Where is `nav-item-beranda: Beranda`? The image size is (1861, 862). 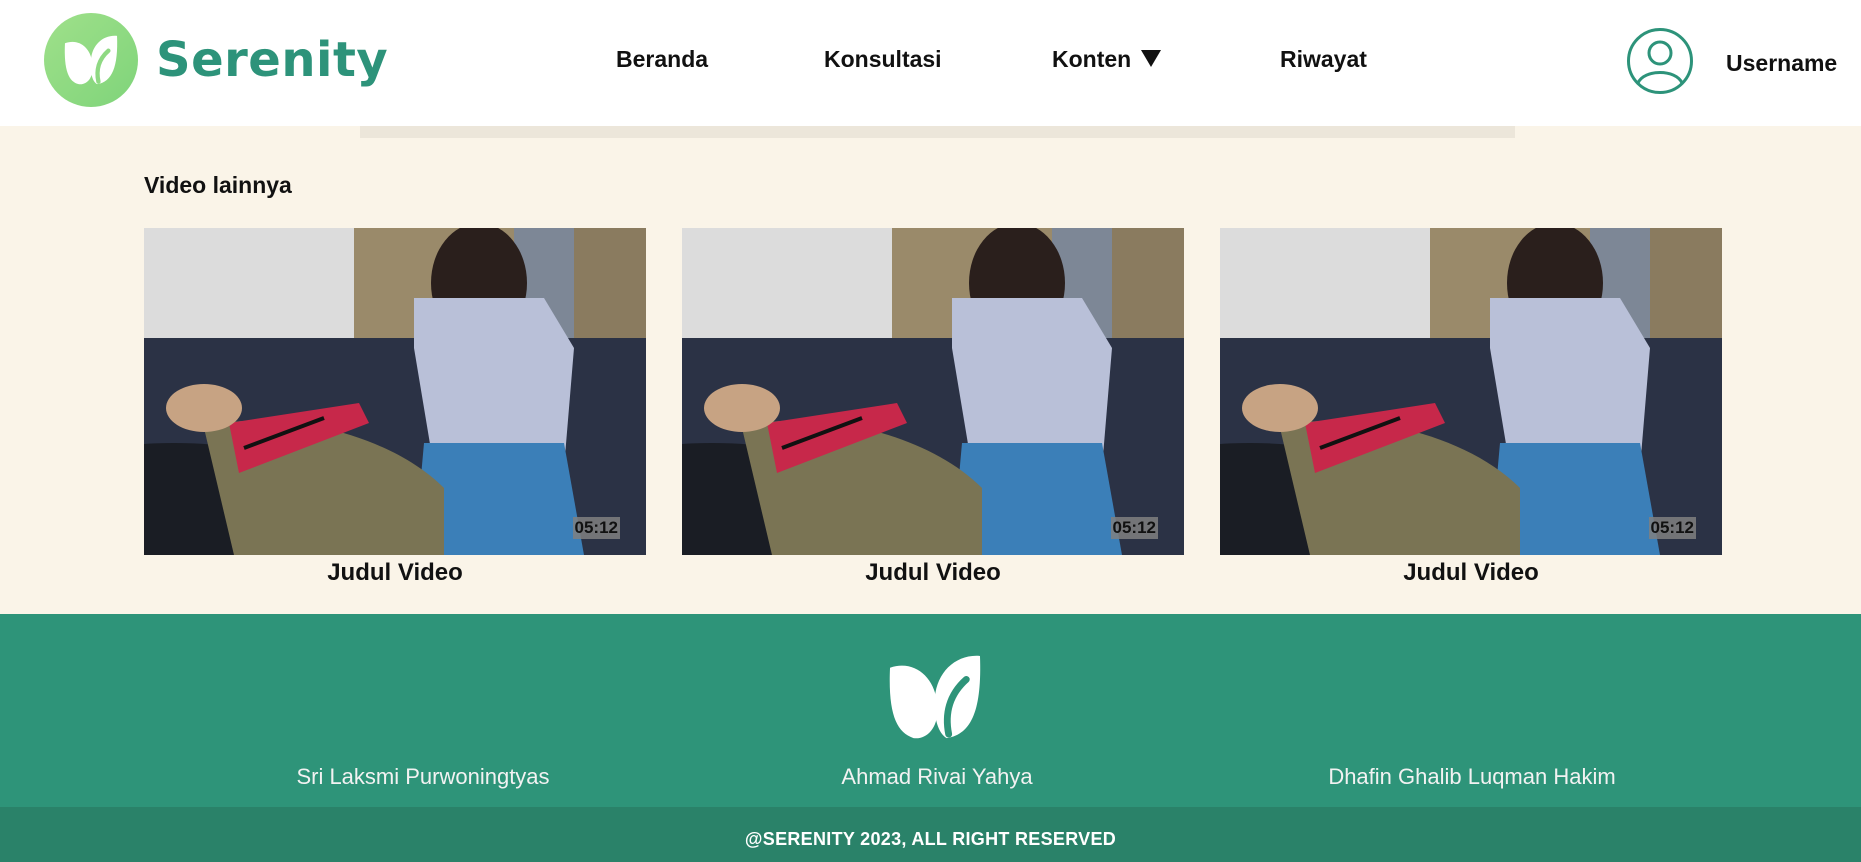
nav-item-beranda: Beranda is located at coordinates (662, 59).